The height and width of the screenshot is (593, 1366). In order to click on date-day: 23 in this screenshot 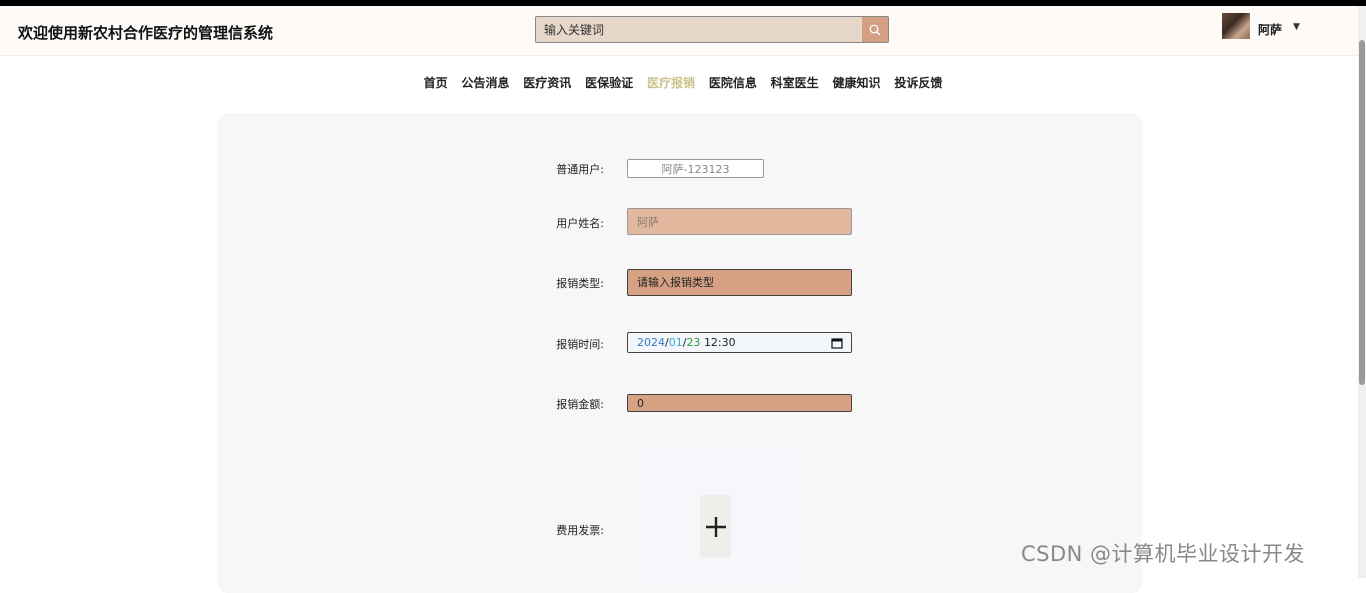, I will do `click(693, 342)`.